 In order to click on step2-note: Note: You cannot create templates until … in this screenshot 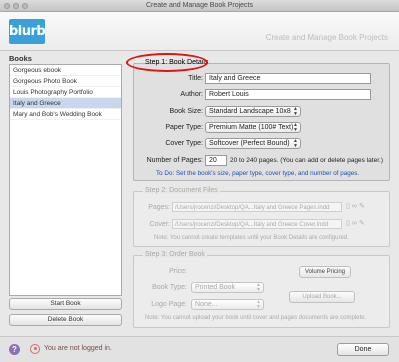, I will do `click(251, 238)`.